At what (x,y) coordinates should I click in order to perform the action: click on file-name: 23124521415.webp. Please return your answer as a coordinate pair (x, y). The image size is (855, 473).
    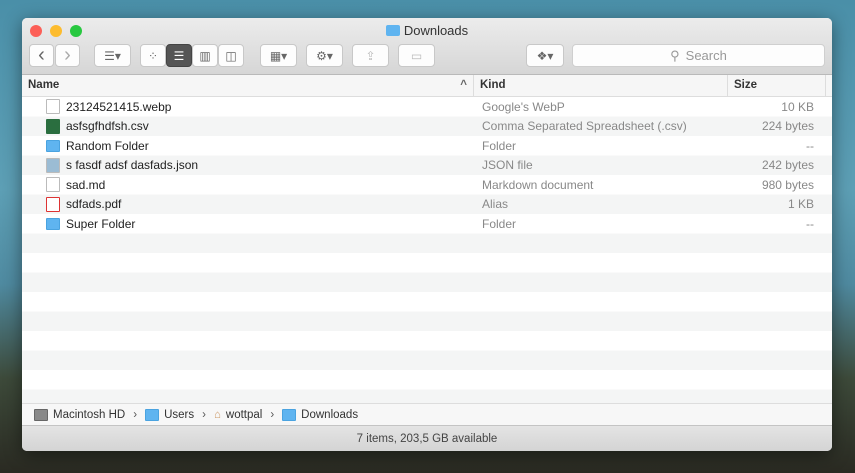
    Looking at the image, I should click on (119, 106).